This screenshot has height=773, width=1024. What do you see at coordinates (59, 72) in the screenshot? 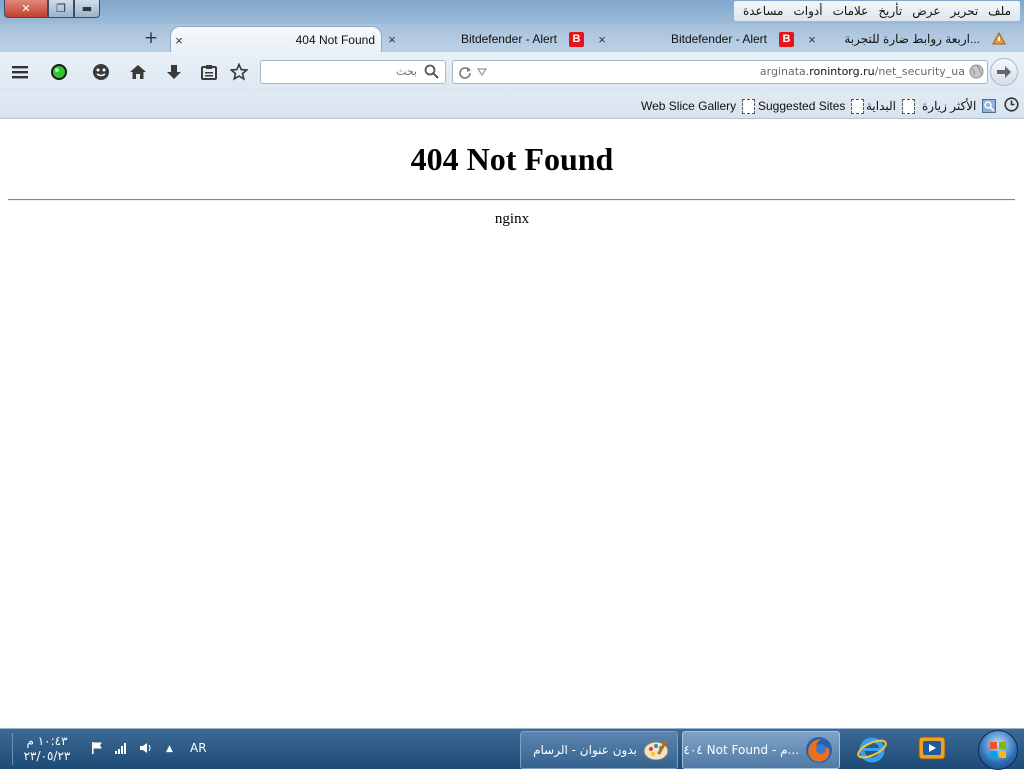
I see `status-green-icon` at bounding box center [59, 72].